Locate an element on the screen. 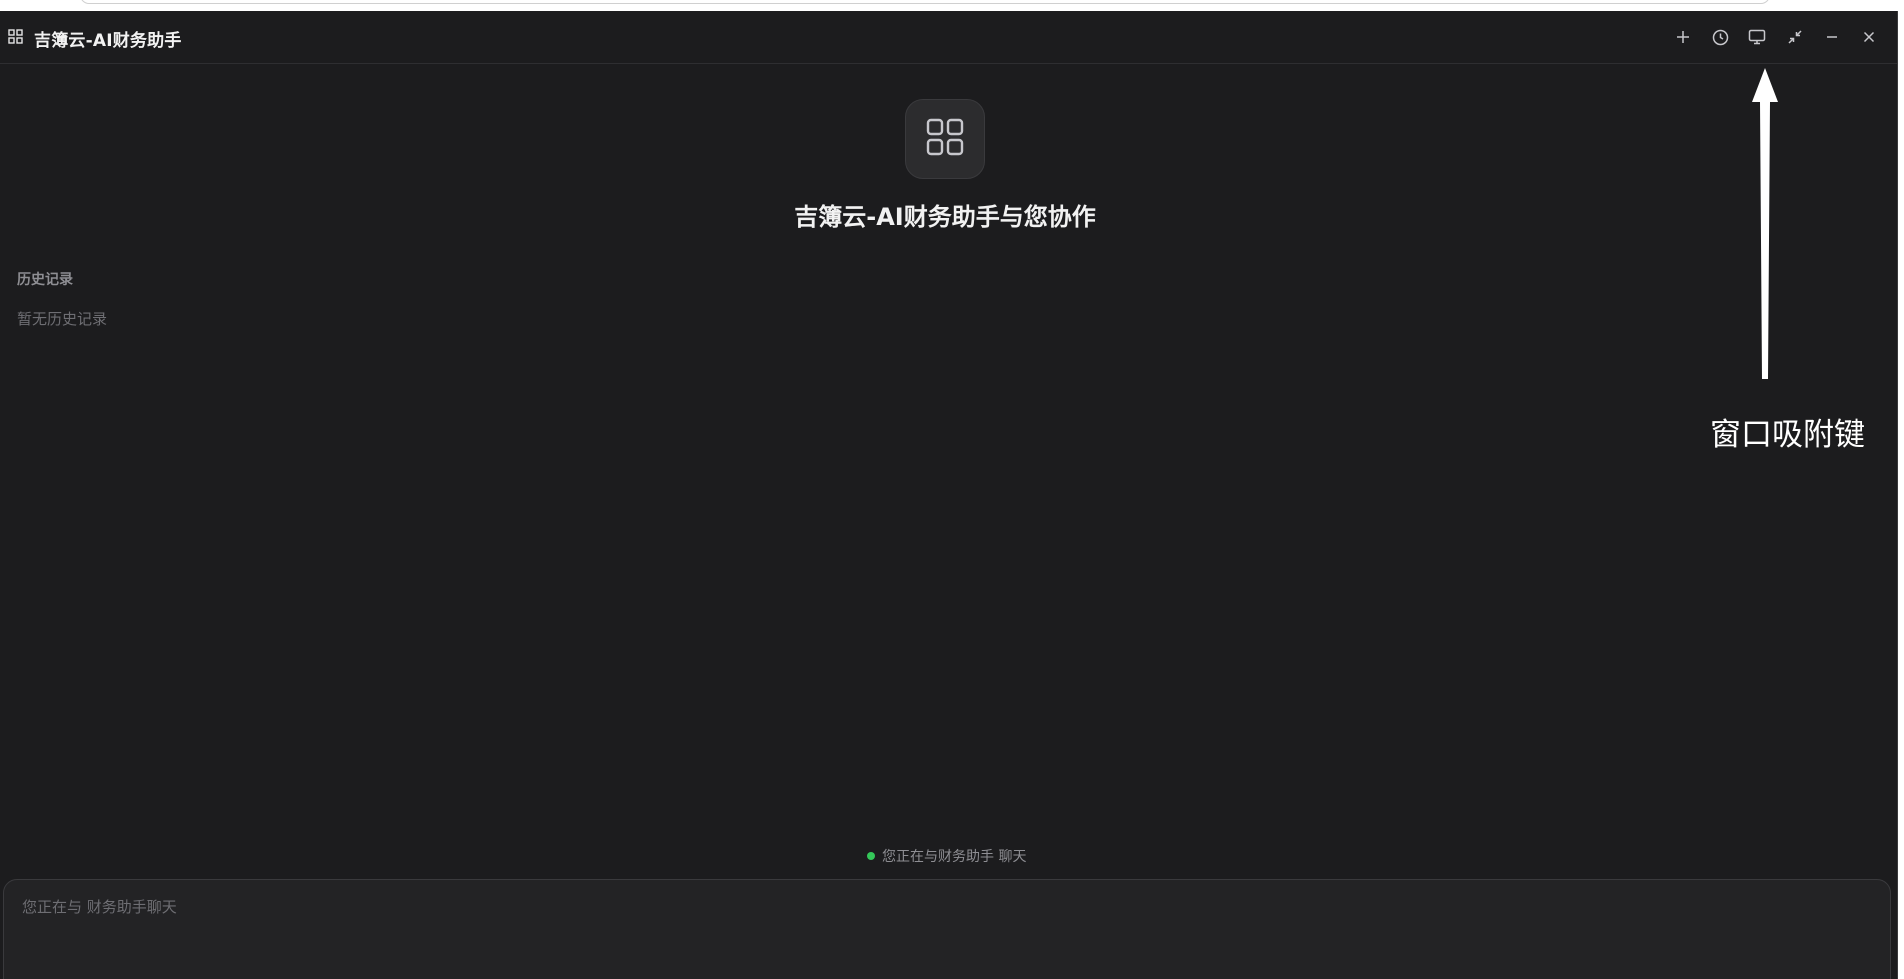 This screenshot has height=979, width=1904. chat-input is located at coordinates (940, 934).